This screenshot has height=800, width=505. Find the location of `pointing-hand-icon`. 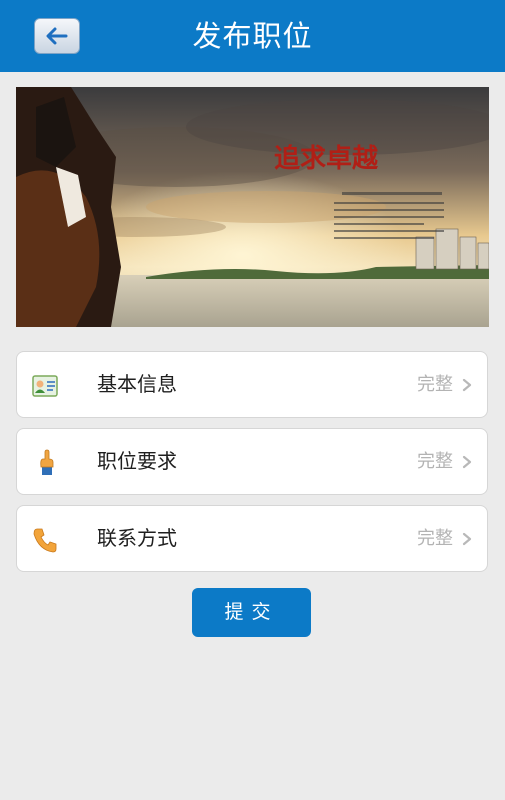

pointing-hand-icon is located at coordinates (47, 462).